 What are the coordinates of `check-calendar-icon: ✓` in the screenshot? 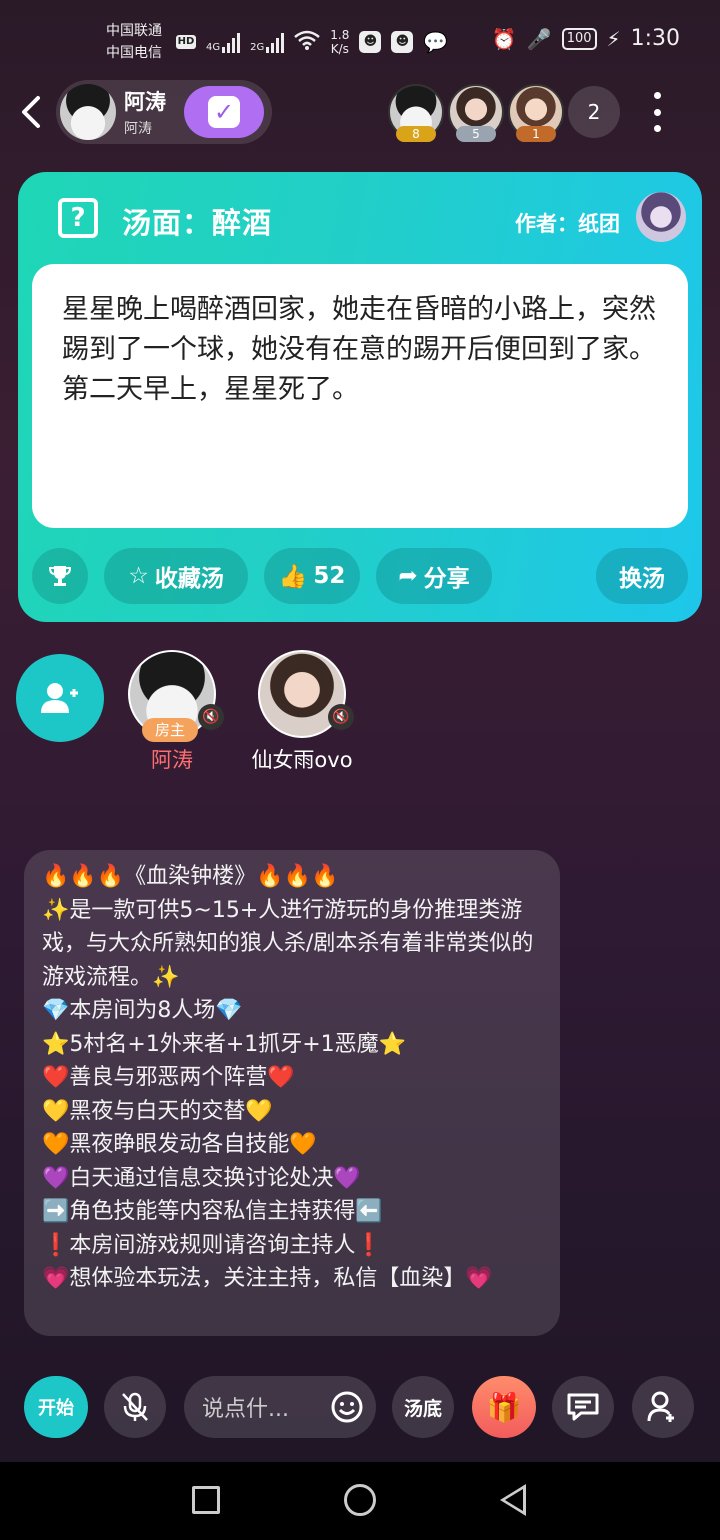 It's located at (224, 112).